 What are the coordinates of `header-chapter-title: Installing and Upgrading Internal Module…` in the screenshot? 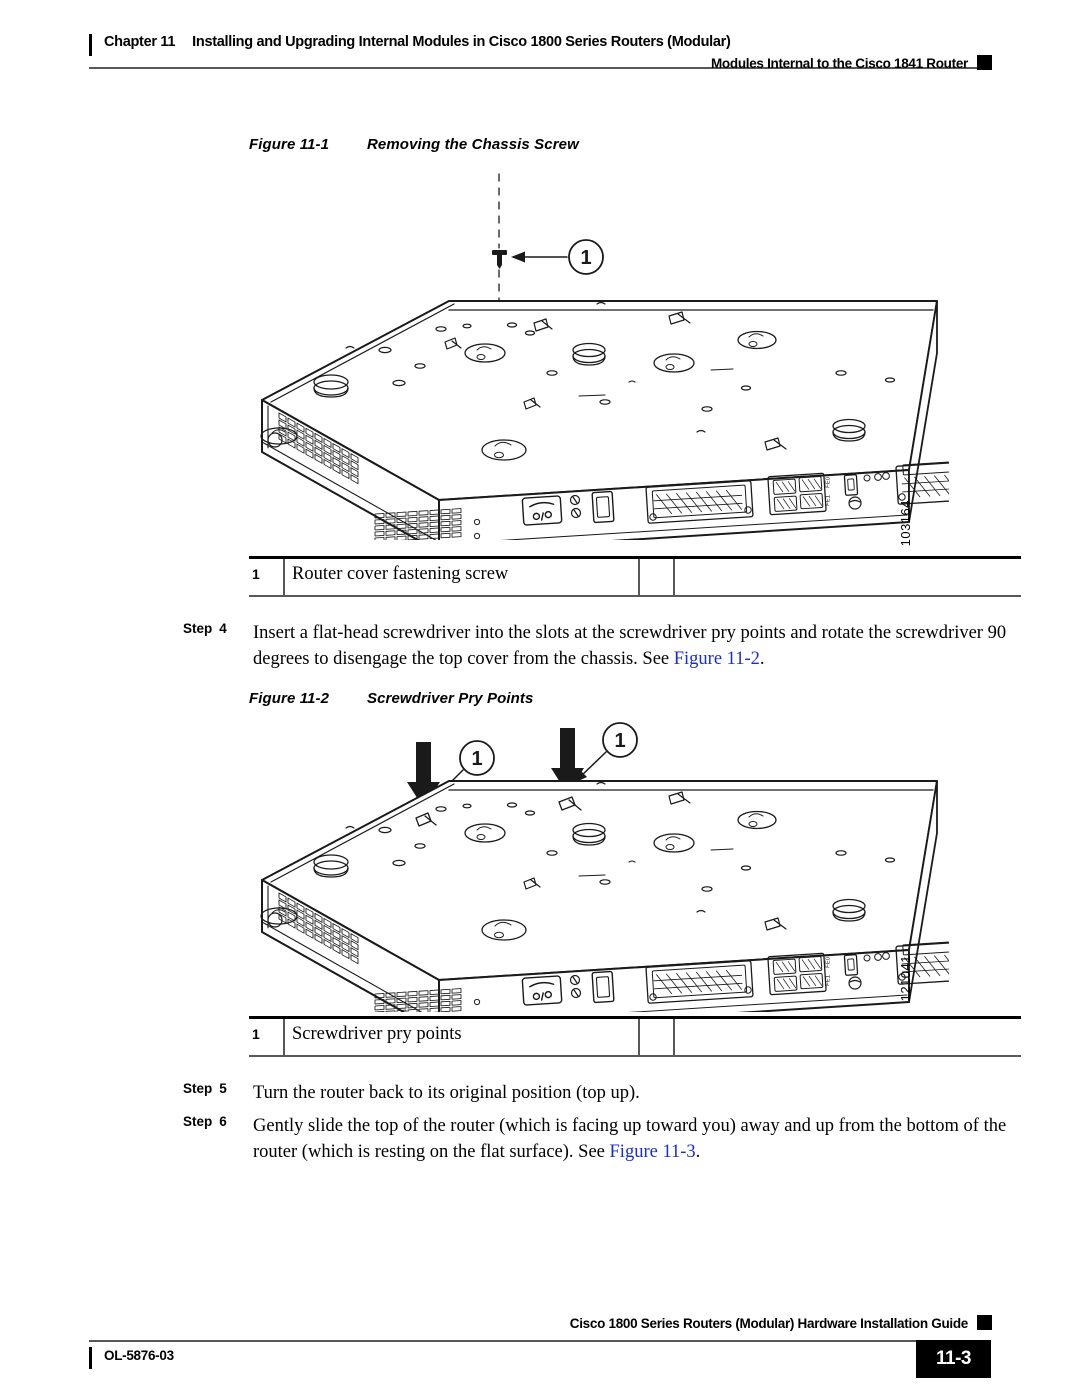 It's located at (461, 42).